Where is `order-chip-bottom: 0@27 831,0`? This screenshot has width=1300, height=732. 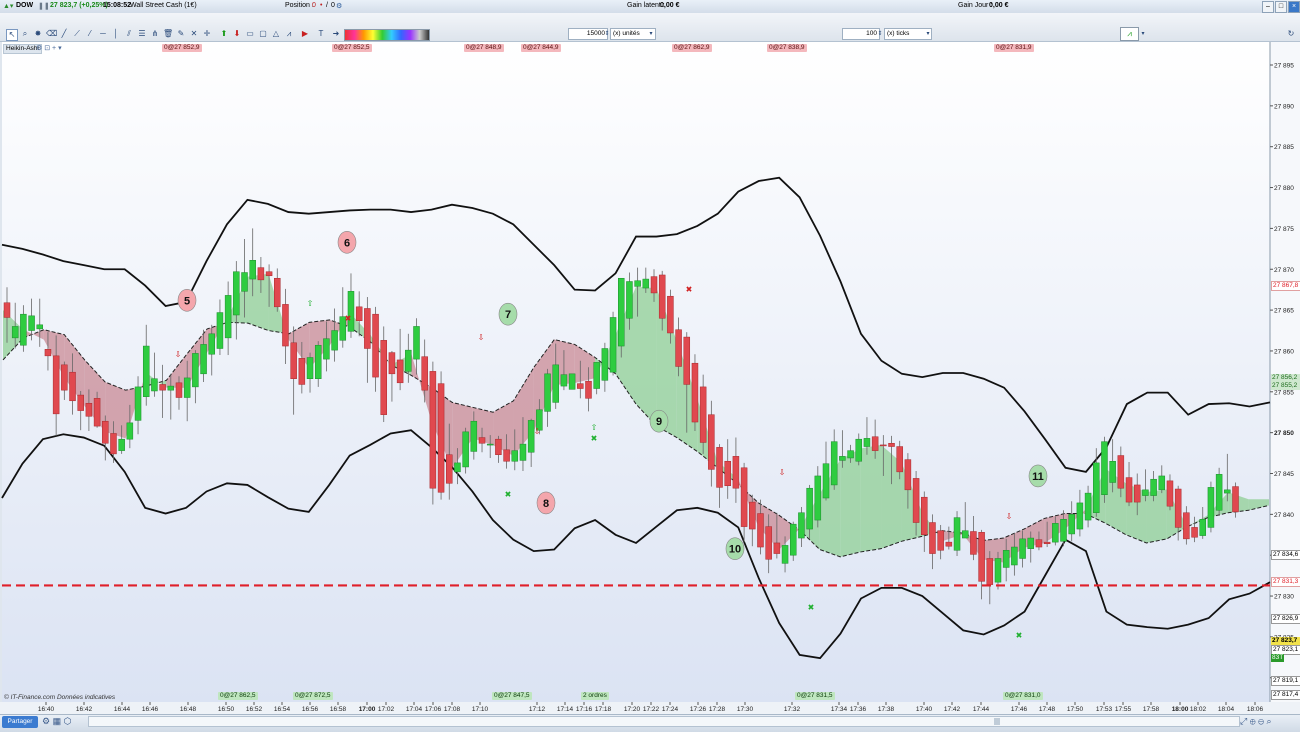 order-chip-bottom: 0@27 831,0 is located at coordinates (1023, 696).